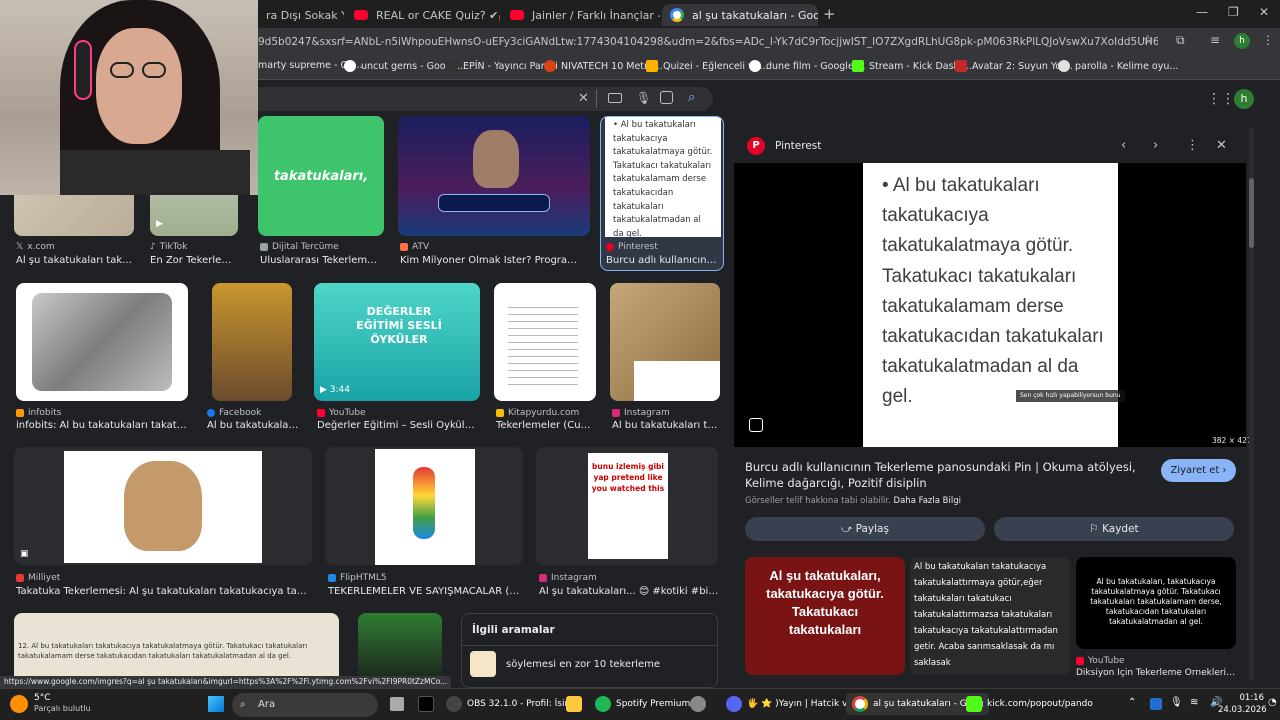 This screenshot has width=1280, height=720. What do you see at coordinates (42, 698) in the screenshot?
I see `weather-temp: 5°C` at bounding box center [42, 698].